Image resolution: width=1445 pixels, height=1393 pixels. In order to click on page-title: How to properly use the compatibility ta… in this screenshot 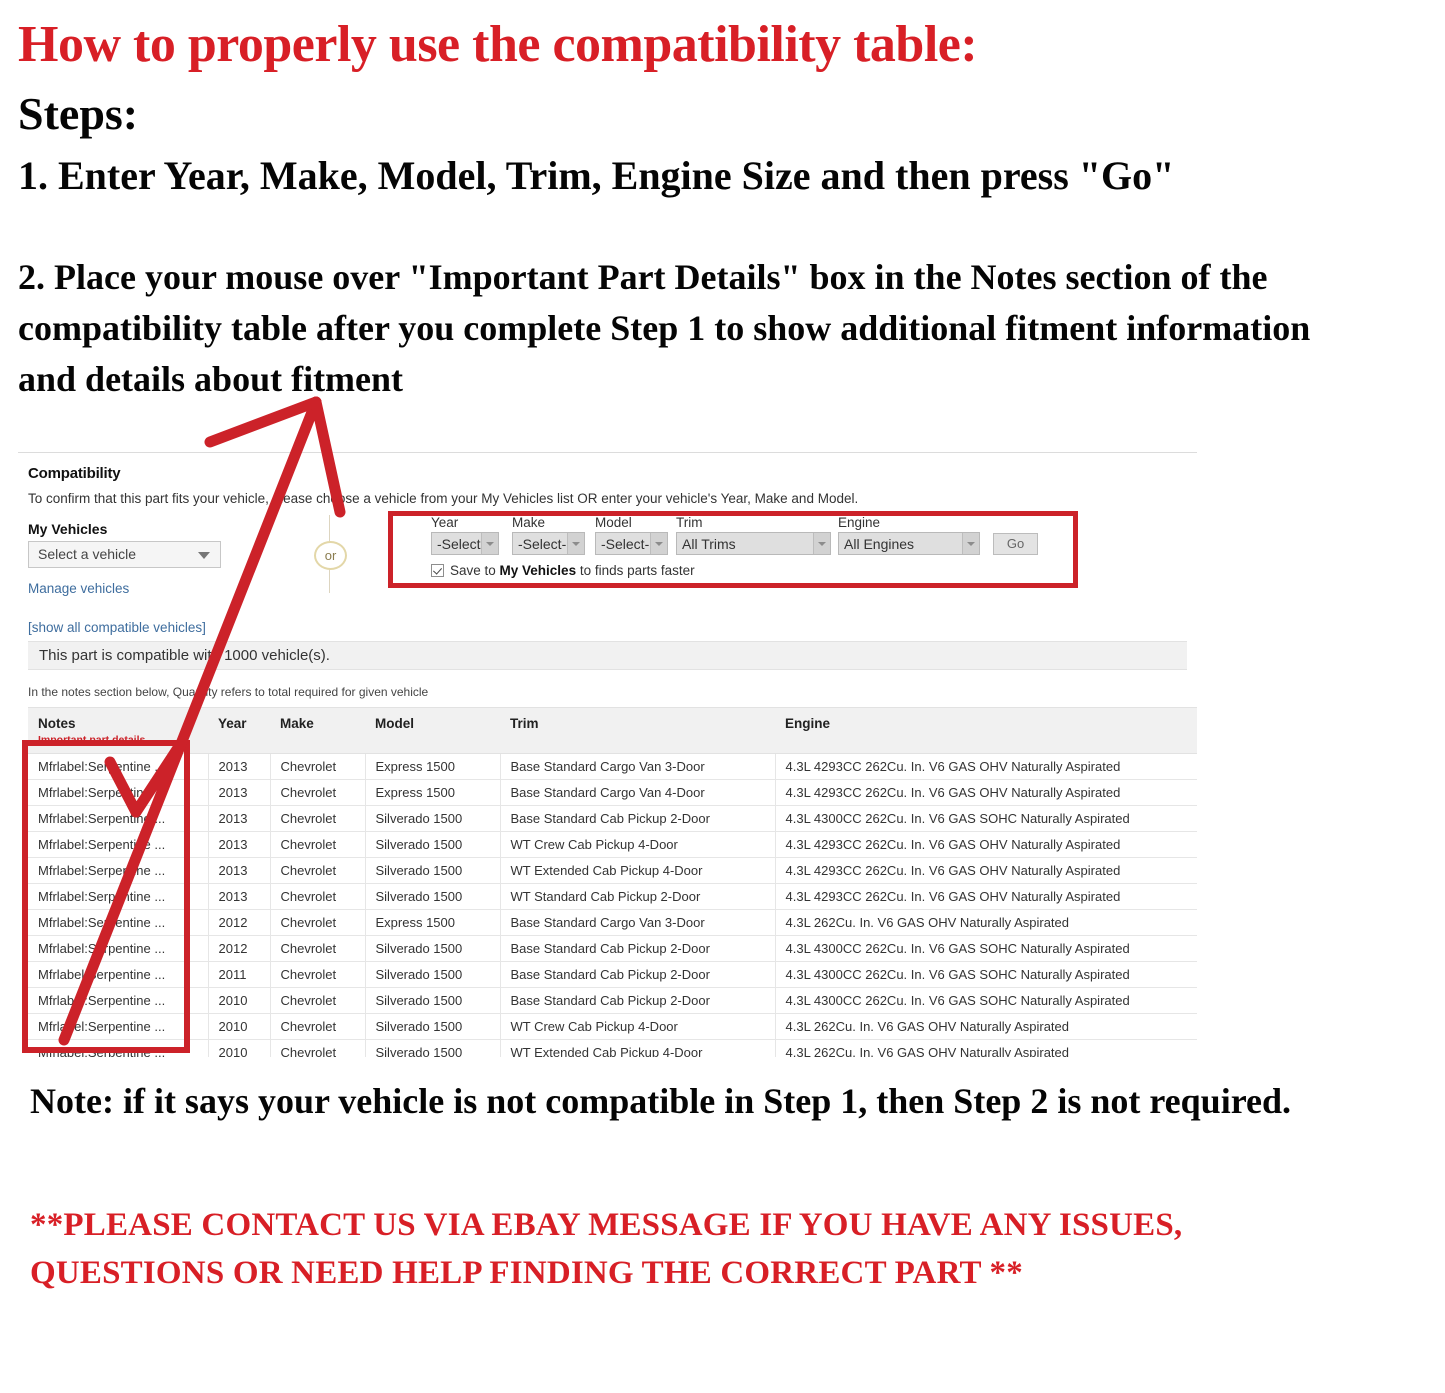, I will do `click(498, 44)`.